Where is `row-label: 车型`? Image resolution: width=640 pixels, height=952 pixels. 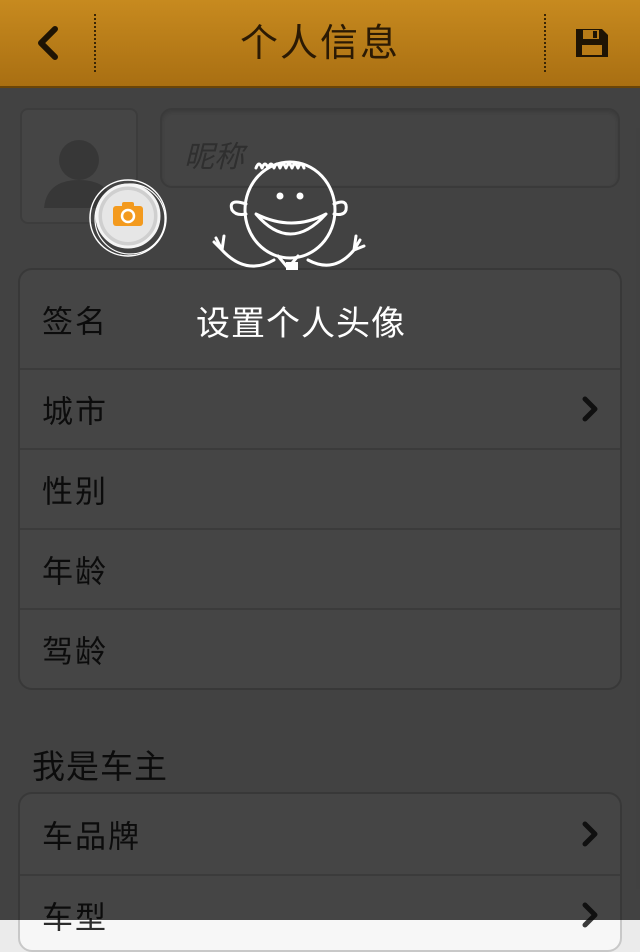 row-label: 车型 is located at coordinates (75, 918).